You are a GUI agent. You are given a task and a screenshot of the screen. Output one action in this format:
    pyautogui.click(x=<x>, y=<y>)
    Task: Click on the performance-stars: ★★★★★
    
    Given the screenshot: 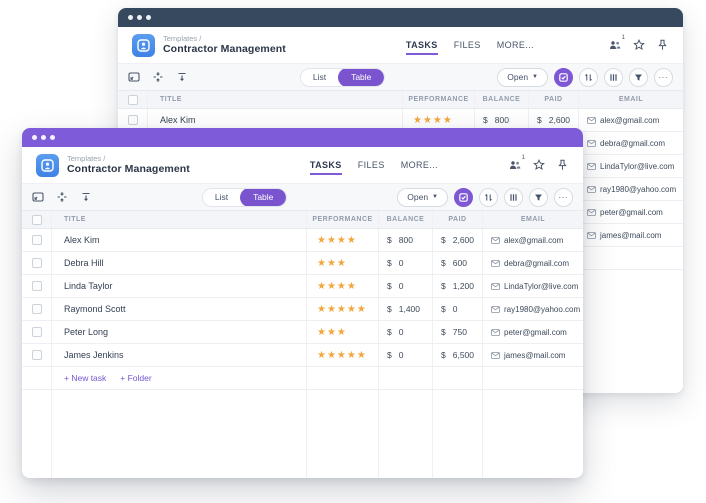 What is the action you would take?
    pyautogui.click(x=342, y=309)
    